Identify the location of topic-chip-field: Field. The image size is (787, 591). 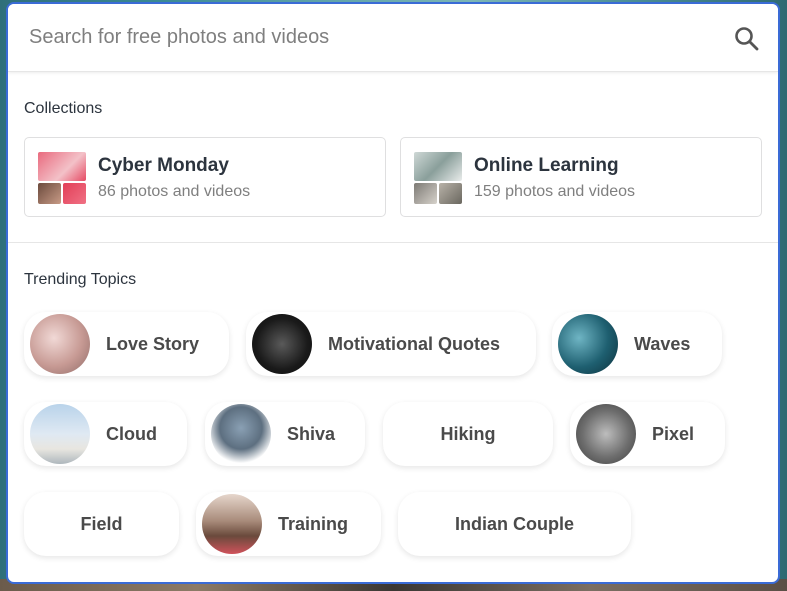
(101, 524).